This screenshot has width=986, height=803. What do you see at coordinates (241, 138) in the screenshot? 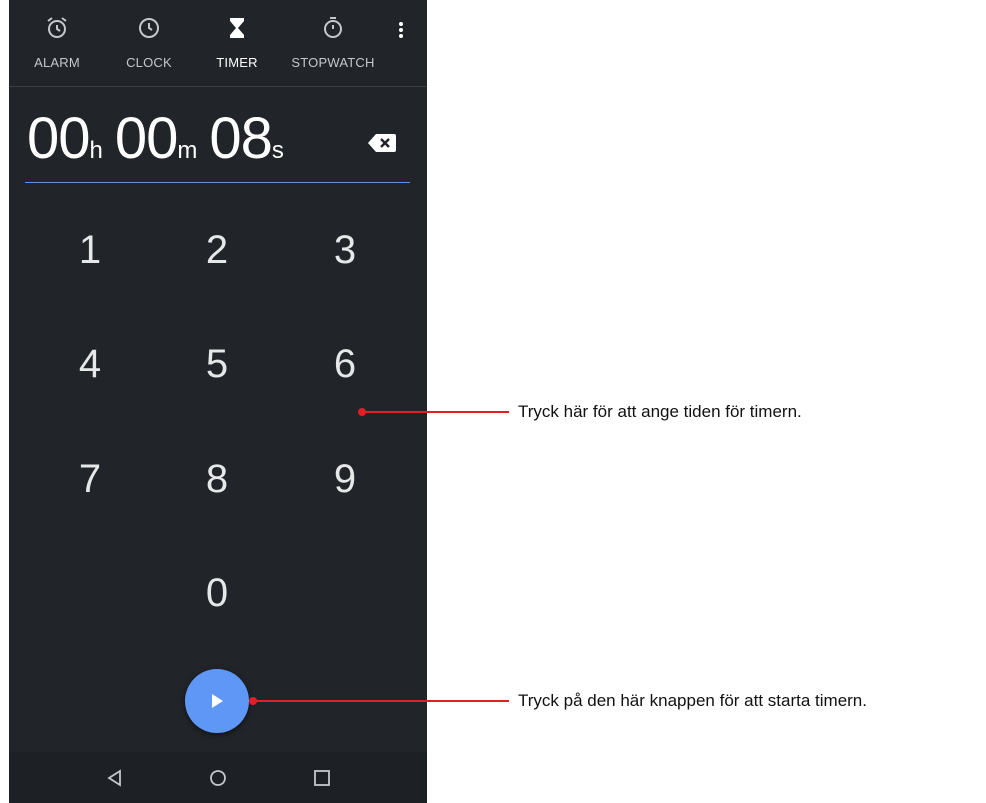
I see `seconds-value: 08` at bounding box center [241, 138].